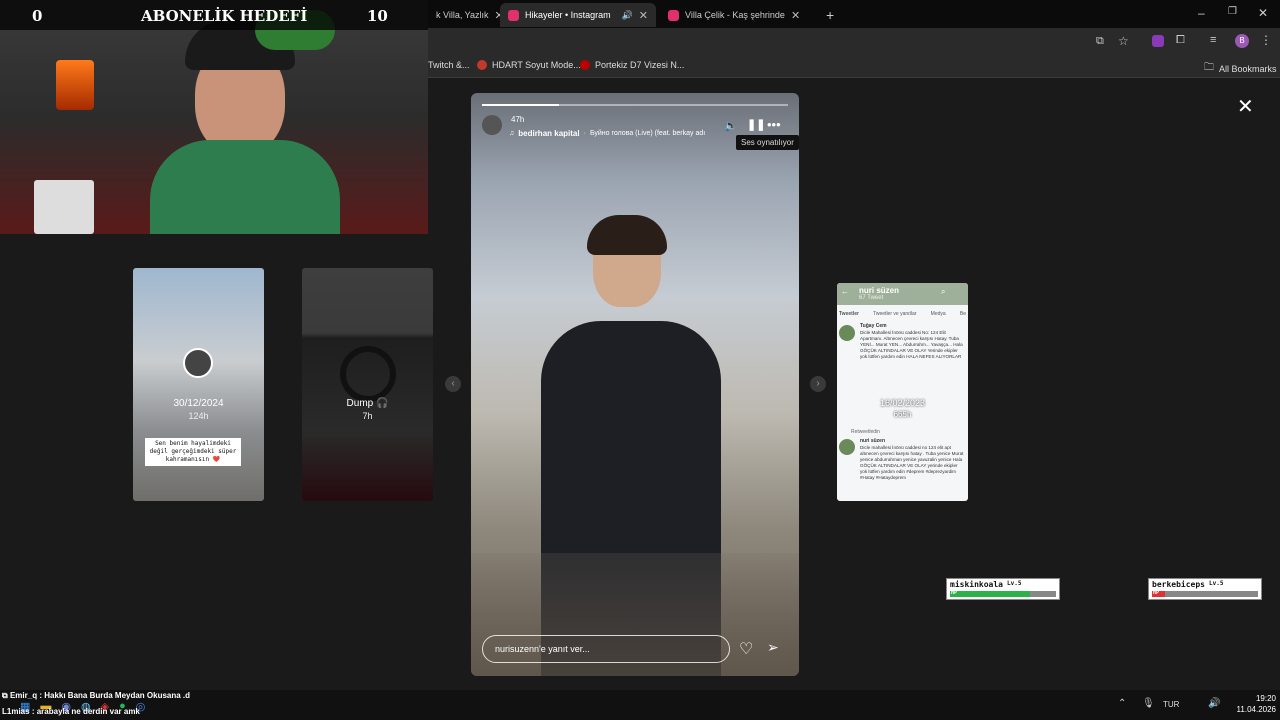  What do you see at coordinates (245, 187) in the screenshot?
I see `streamer-shirt` at bounding box center [245, 187].